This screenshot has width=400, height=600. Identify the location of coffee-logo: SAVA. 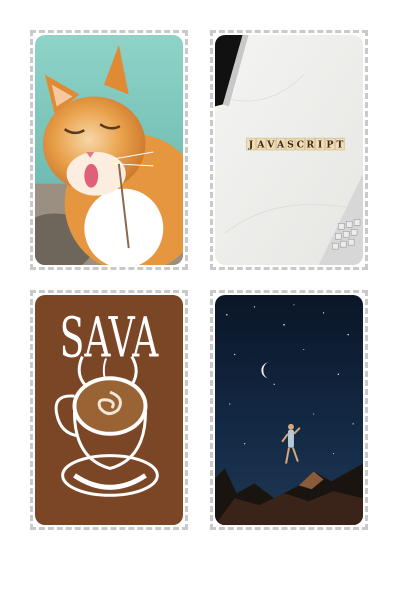
(109, 410).